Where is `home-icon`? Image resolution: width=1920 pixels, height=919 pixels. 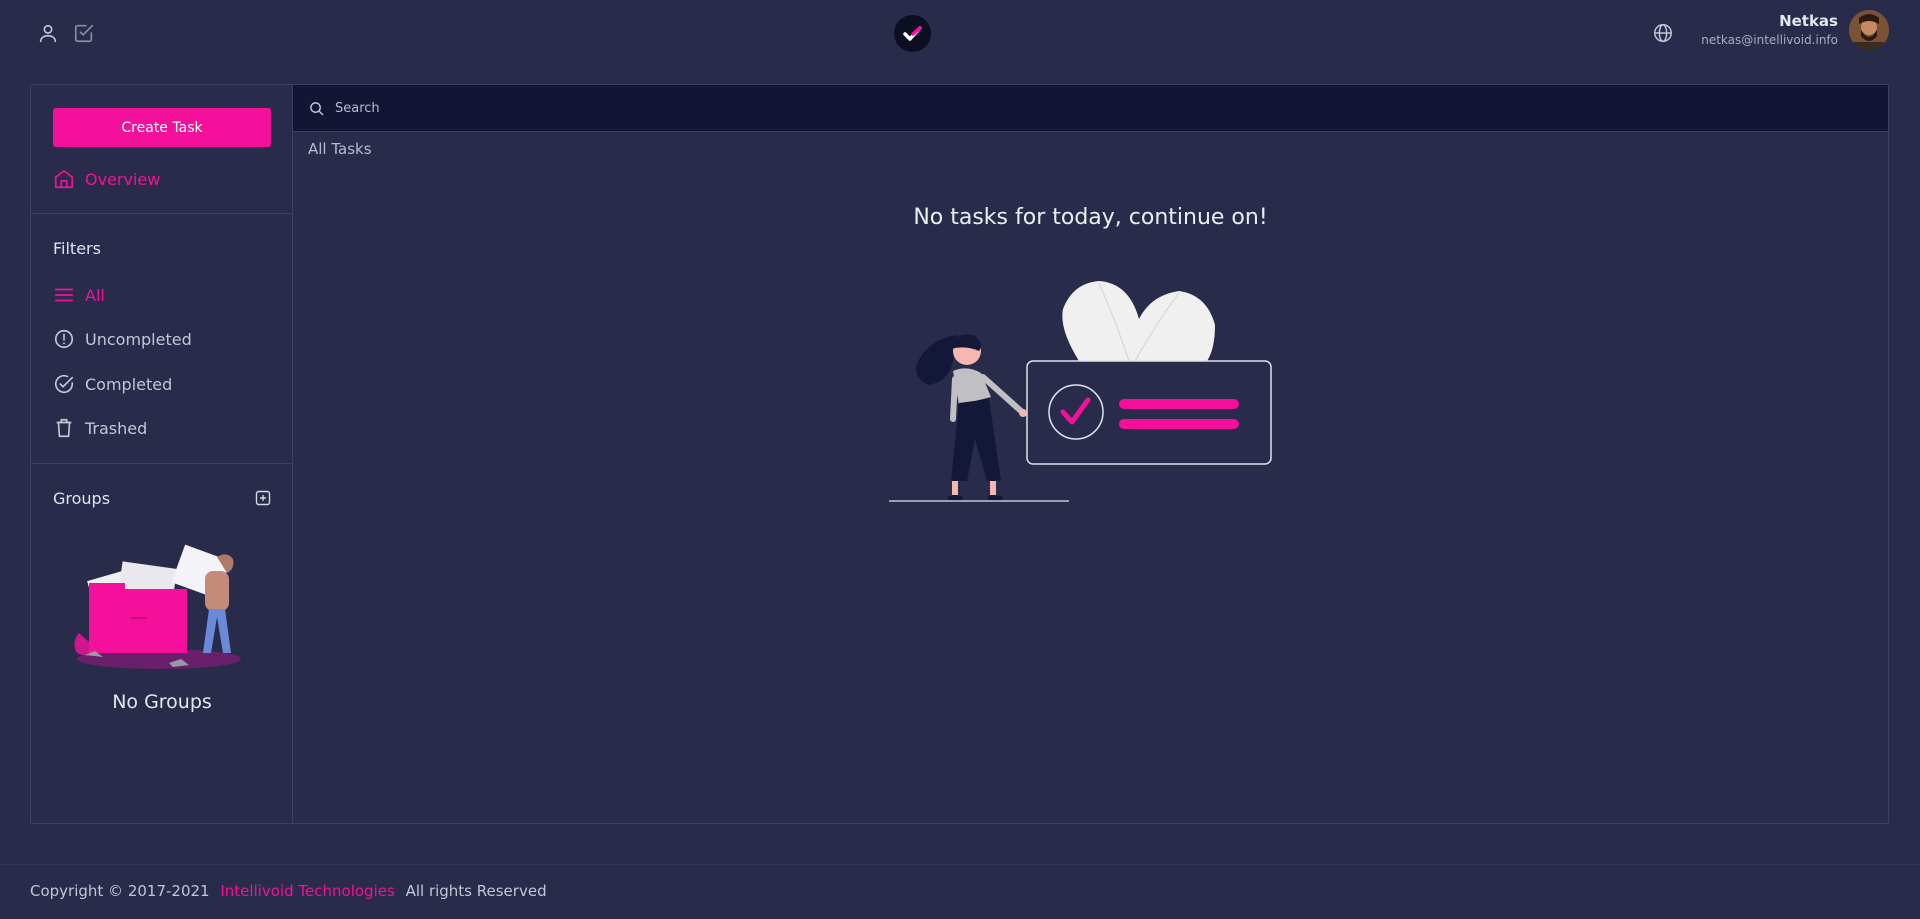
home-icon is located at coordinates (64, 179).